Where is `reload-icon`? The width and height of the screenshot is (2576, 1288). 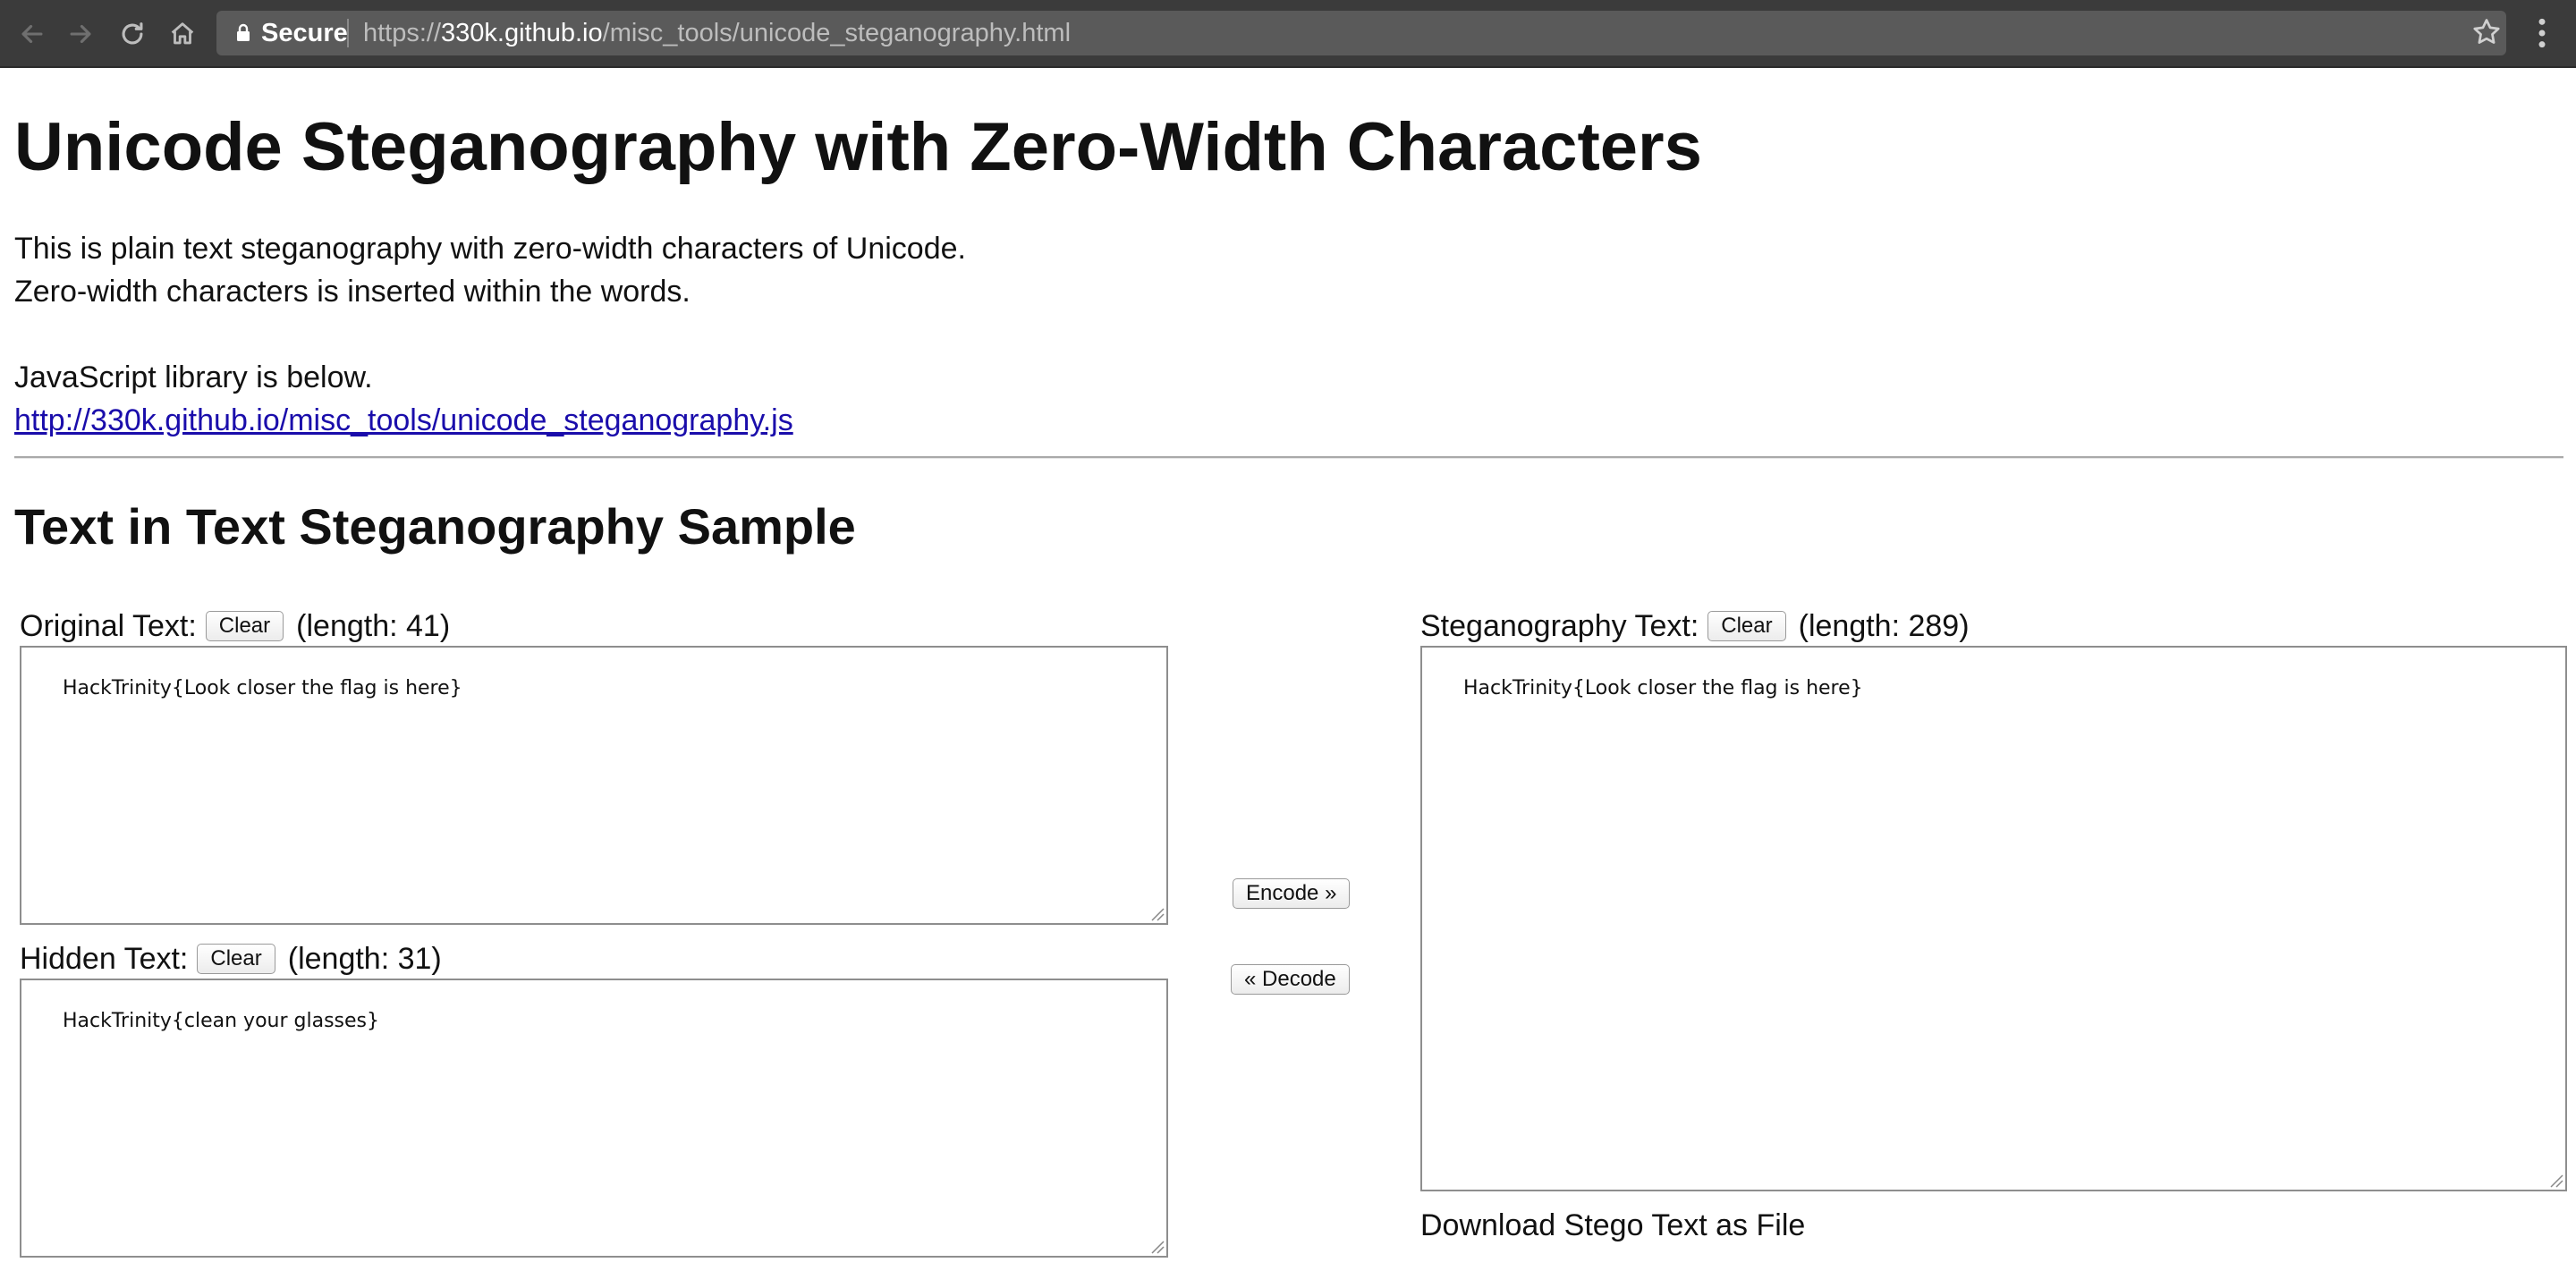
reload-icon is located at coordinates (132, 34).